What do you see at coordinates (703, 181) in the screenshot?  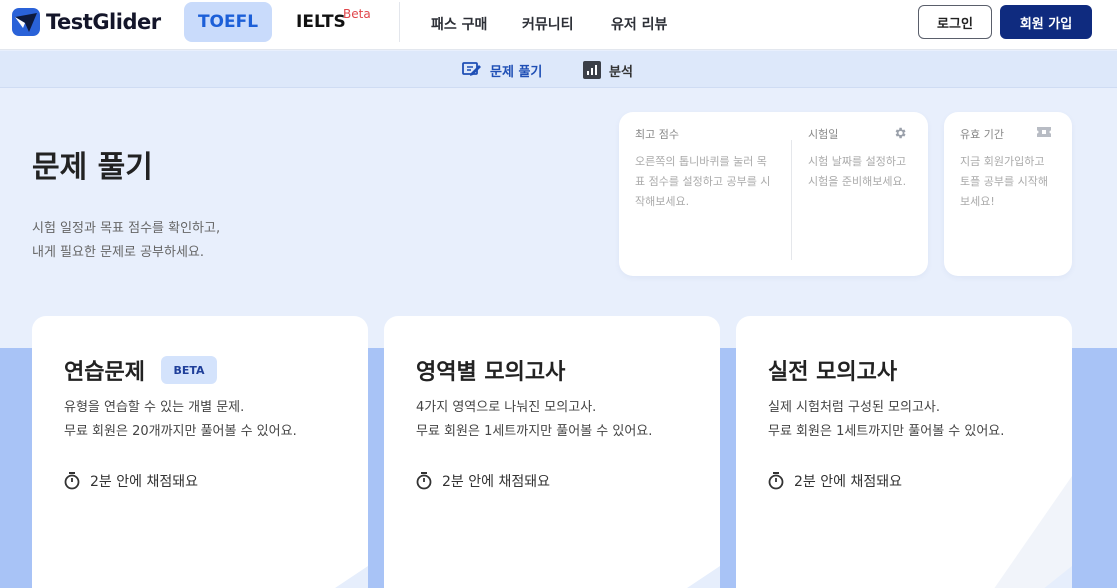 I see `best-score-text-line: 표 점수를 설정하고 공부를 시` at bounding box center [703, 181].